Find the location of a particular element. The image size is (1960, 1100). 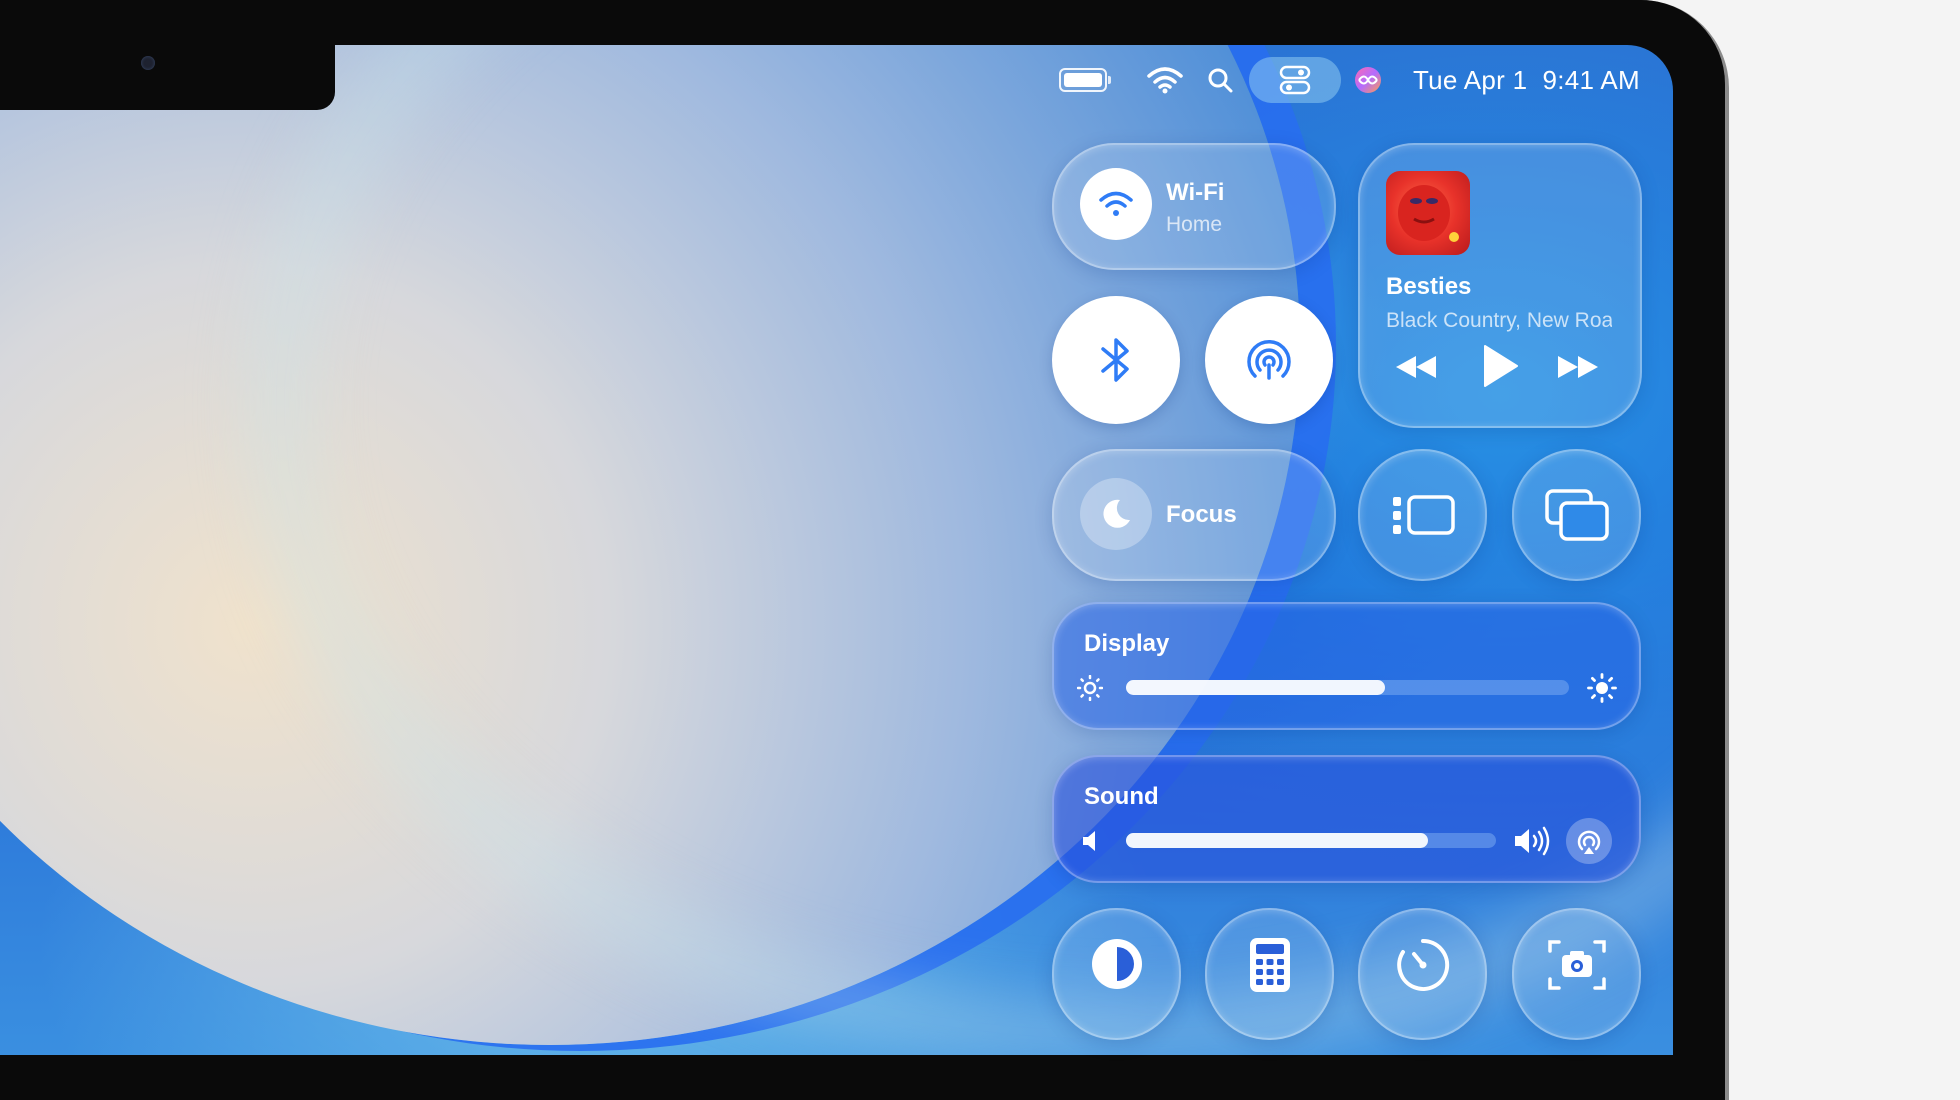

focus-toggle is located at coordinates (1116, 514).